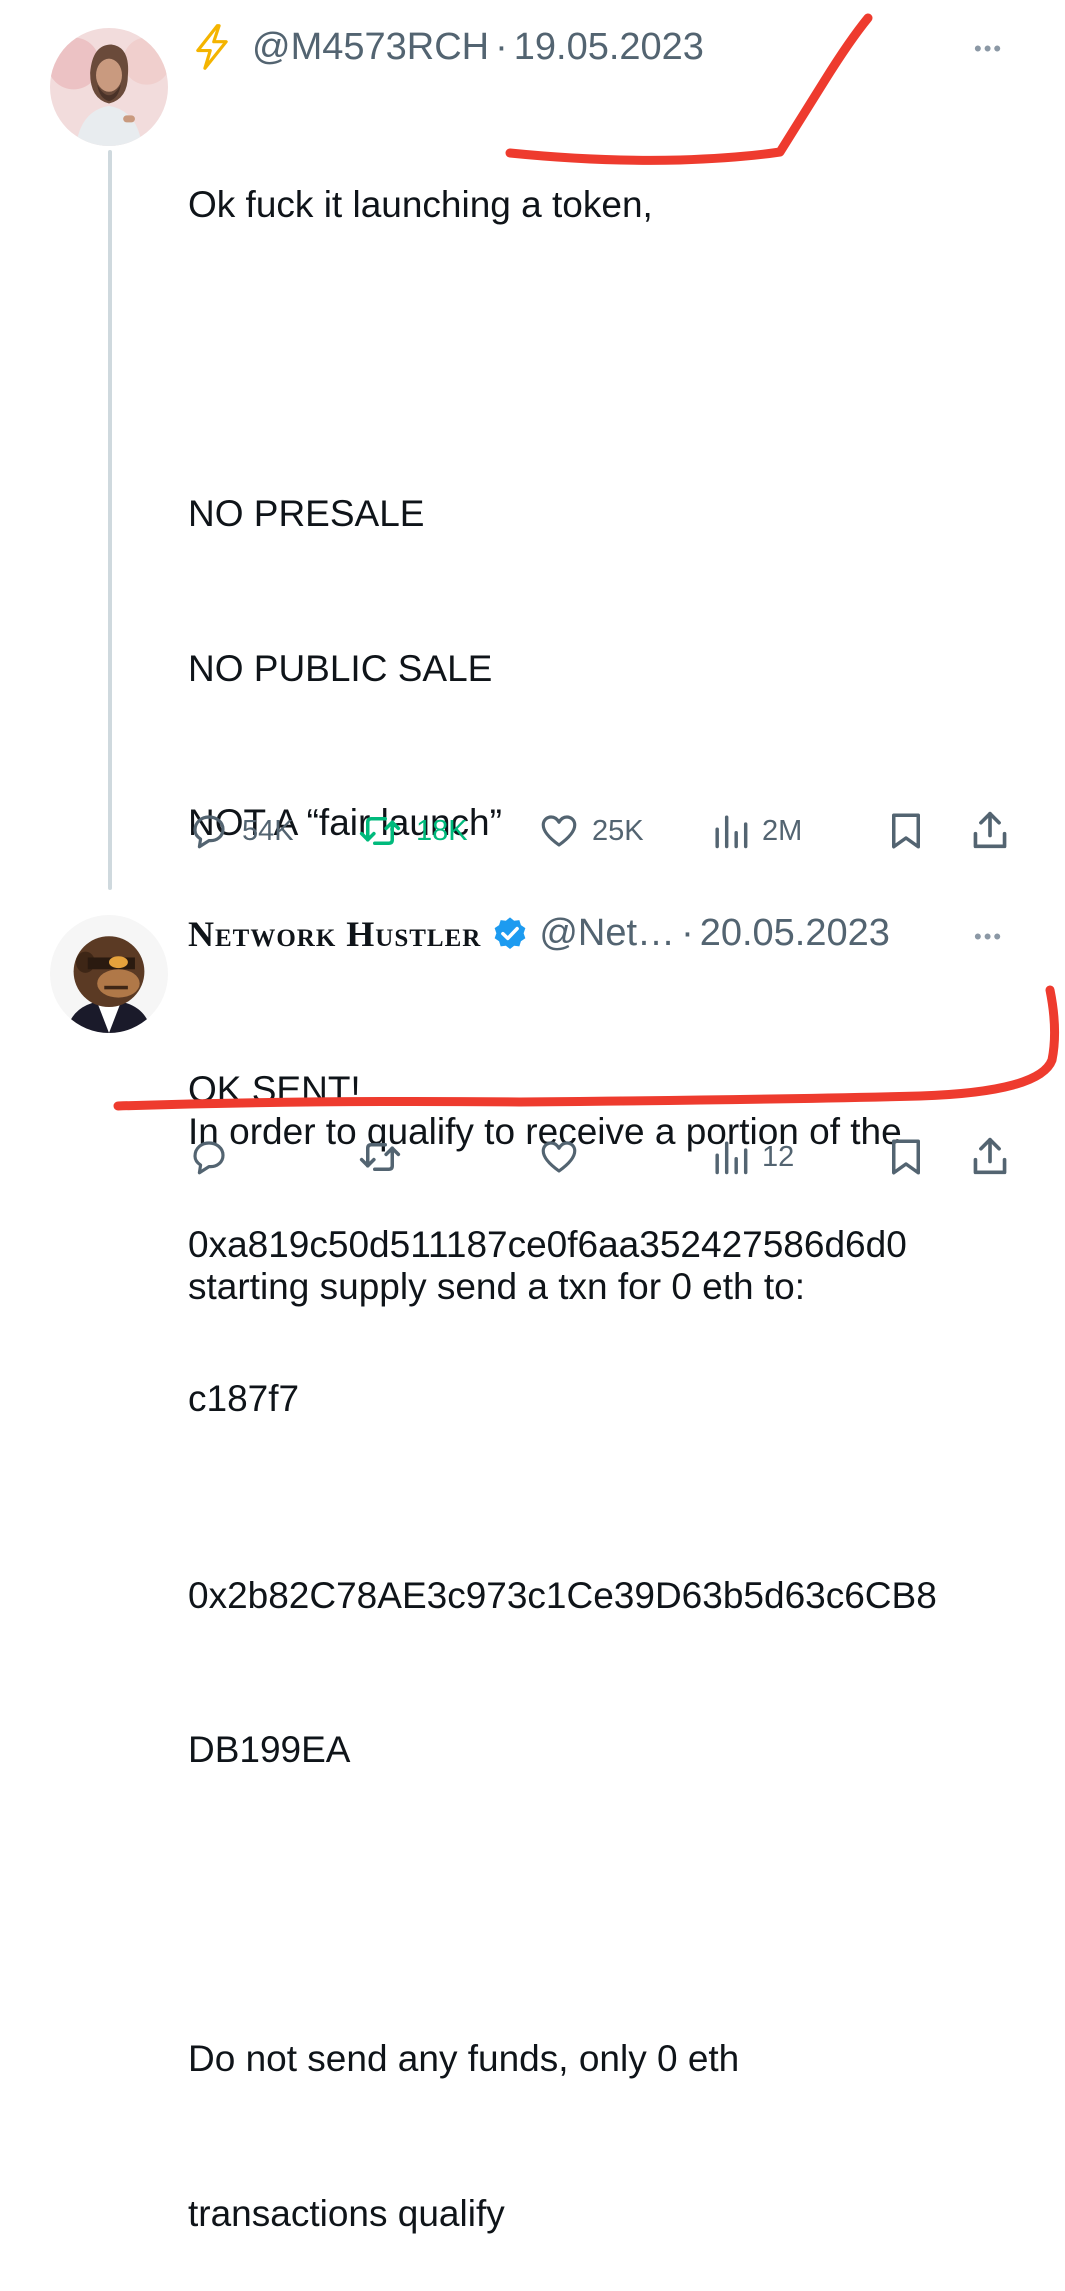 This screenshot has height=2291, width=1065. What do you see at coordinates (562, 1595) in the screenshot?
I see `tweet-1-address-line: 0x2b82C78AE3c973c1Ce39D63b5d63c6CB8` at bounding box center [562, 1595].